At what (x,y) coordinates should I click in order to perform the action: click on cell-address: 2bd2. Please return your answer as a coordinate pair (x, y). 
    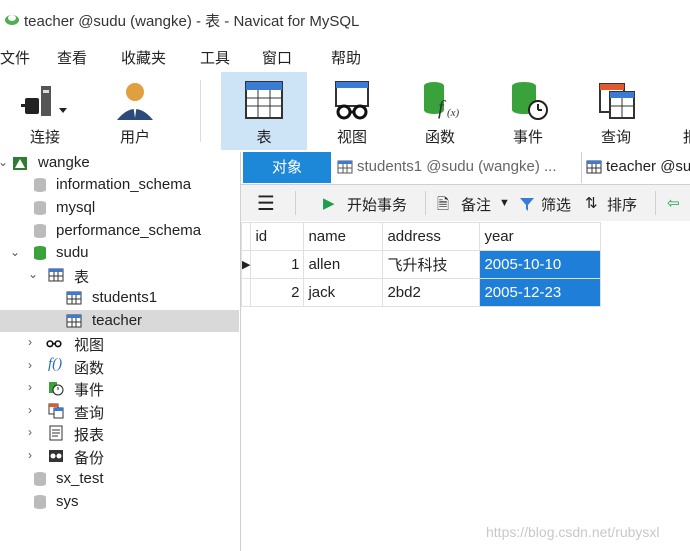
    Looking at the image, I should click on (431, 292).